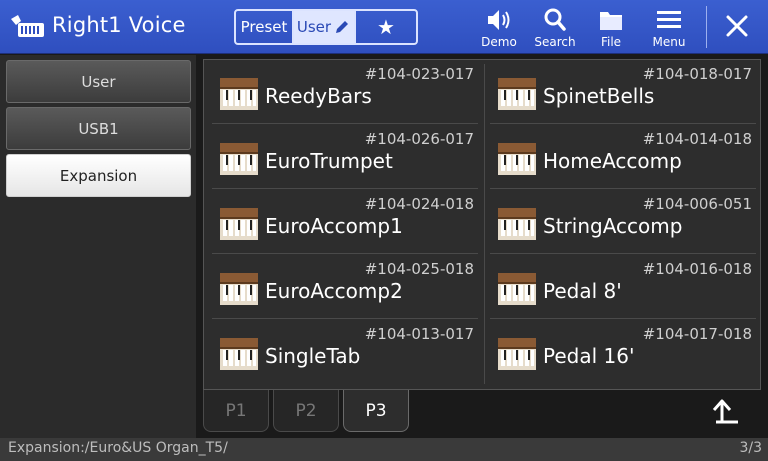 The image size is (768, 461). I want to click on tab-user: User, so click(325, 27).